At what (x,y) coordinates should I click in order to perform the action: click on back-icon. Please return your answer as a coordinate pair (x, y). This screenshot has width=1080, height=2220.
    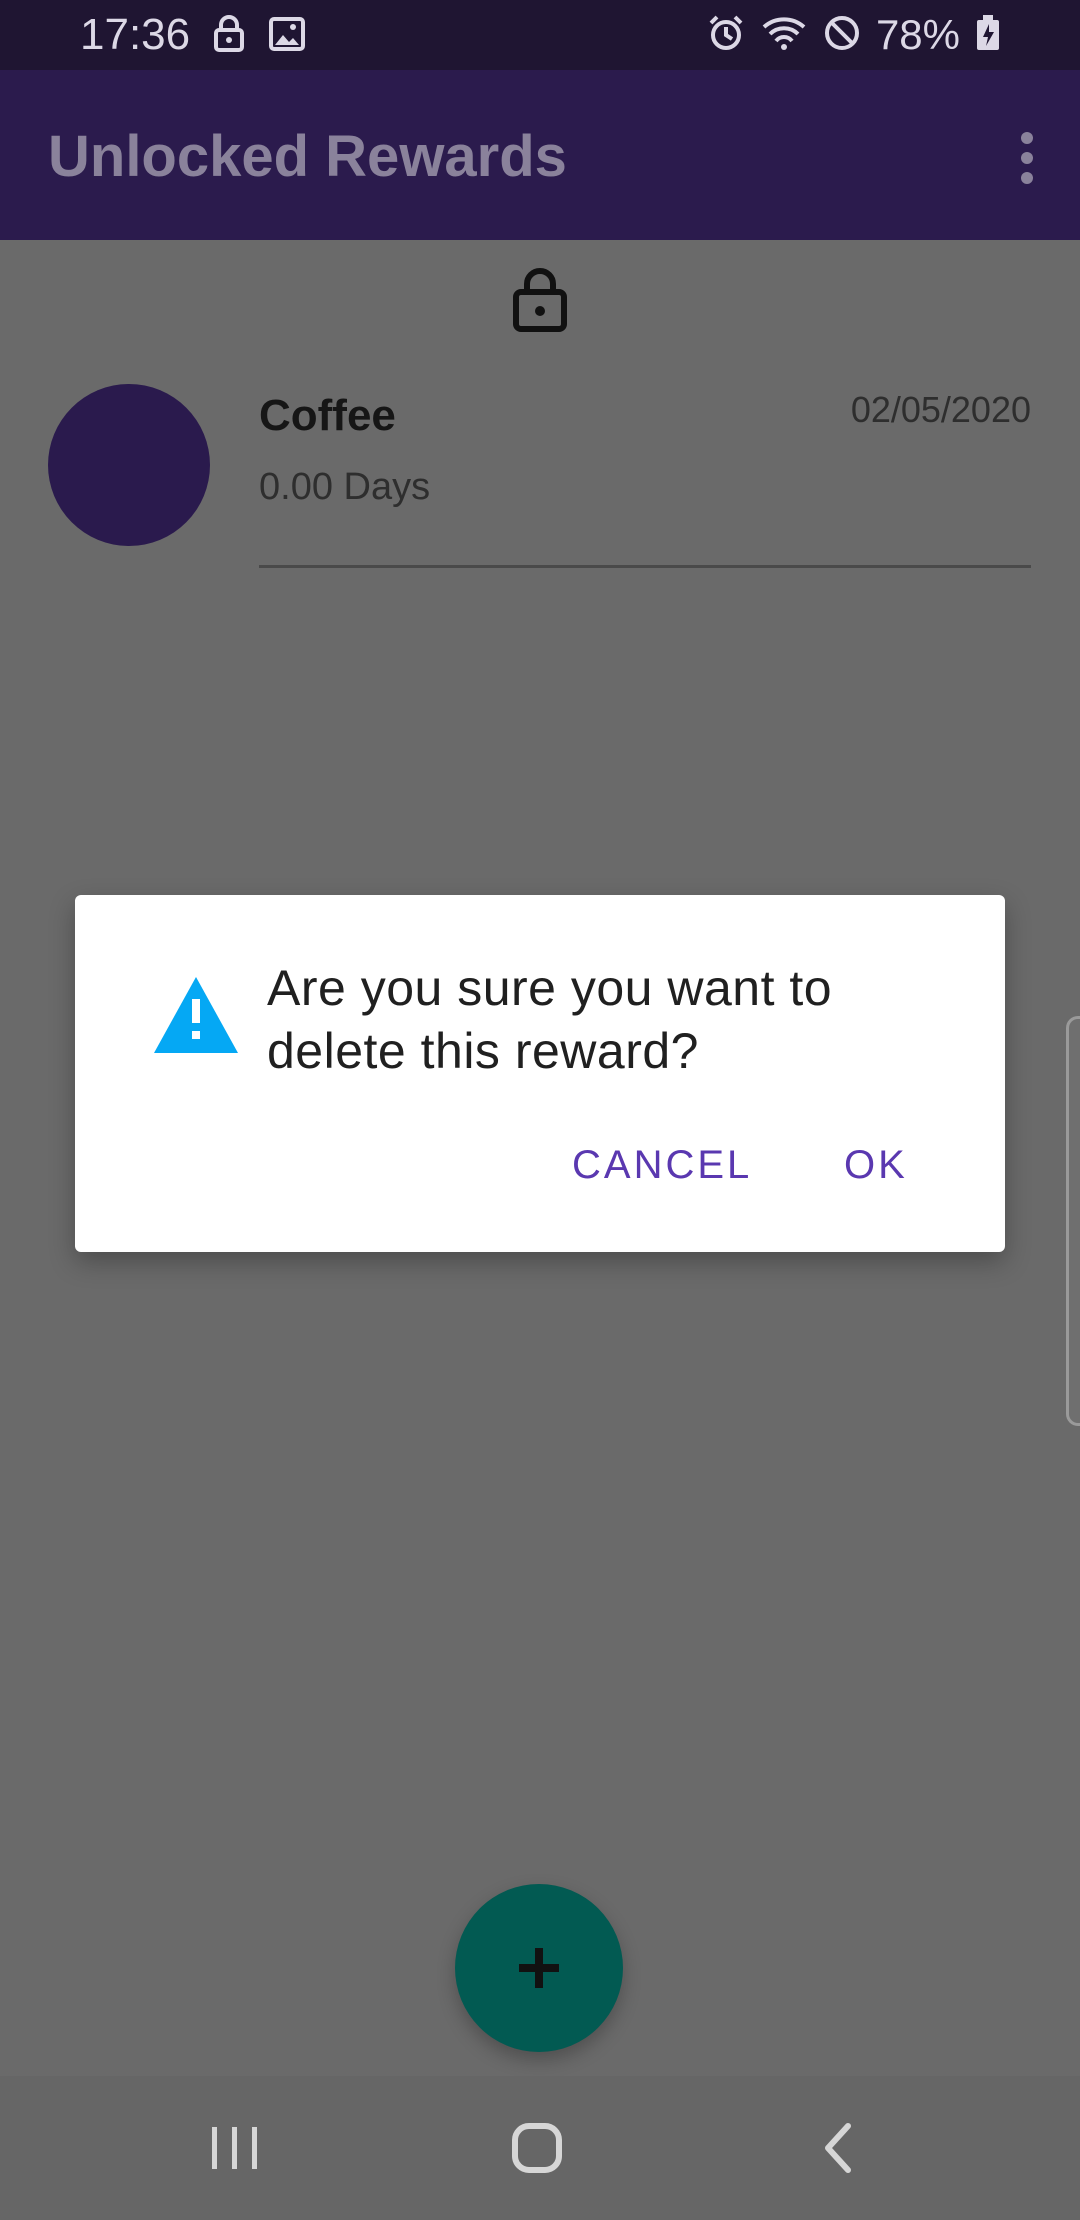
    Looking at the image, I should click on (840, 2148).